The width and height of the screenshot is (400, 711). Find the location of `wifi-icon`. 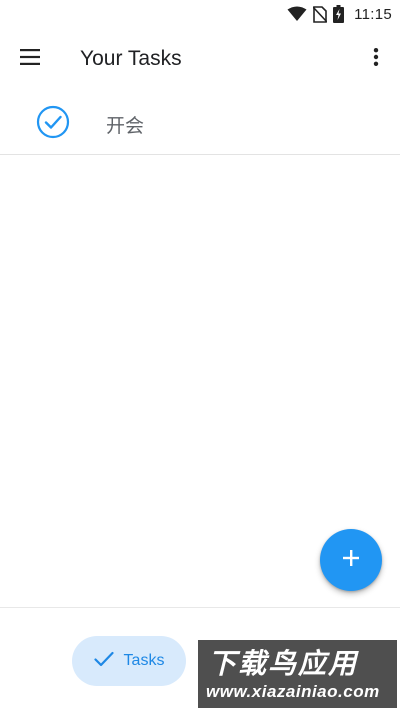

wifi-icon is located at coordinates (297, 14).